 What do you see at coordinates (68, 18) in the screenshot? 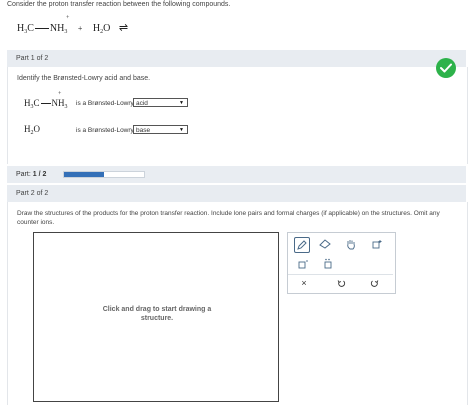
I see `reaction-charge: +` at bounding box center [68, 18].